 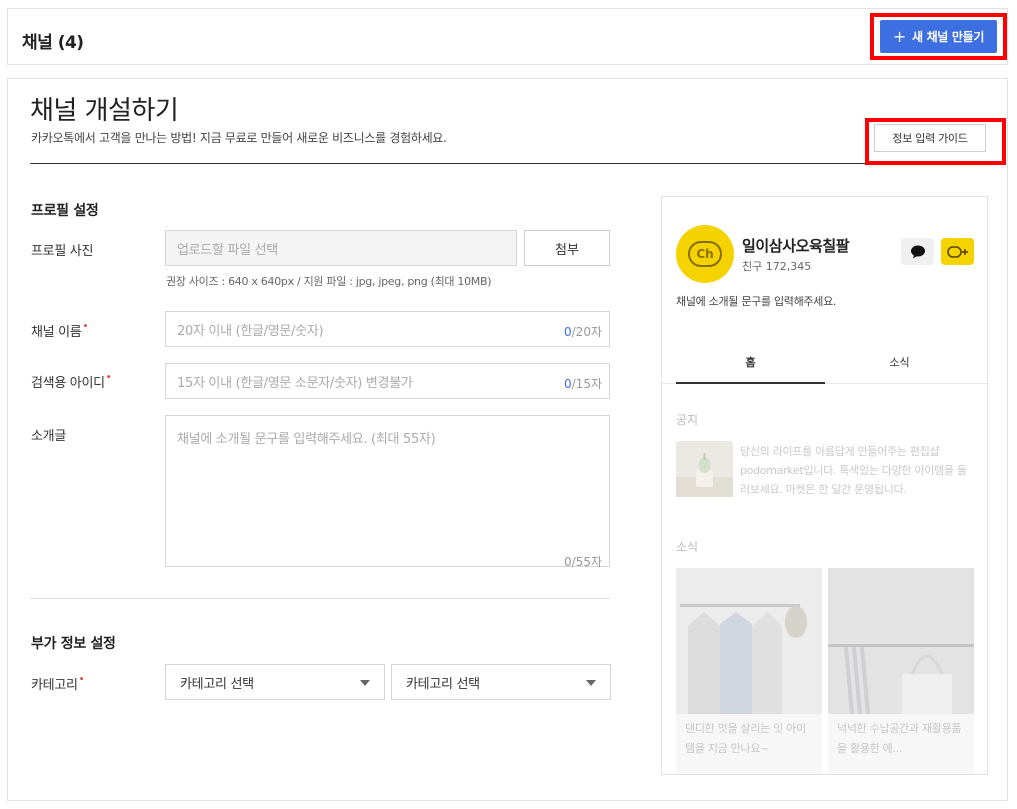 I want to click on intro-textarea: 채널에 소개될 문구를 입력해주세요. (최대 55자), so click(x=387, y=491).